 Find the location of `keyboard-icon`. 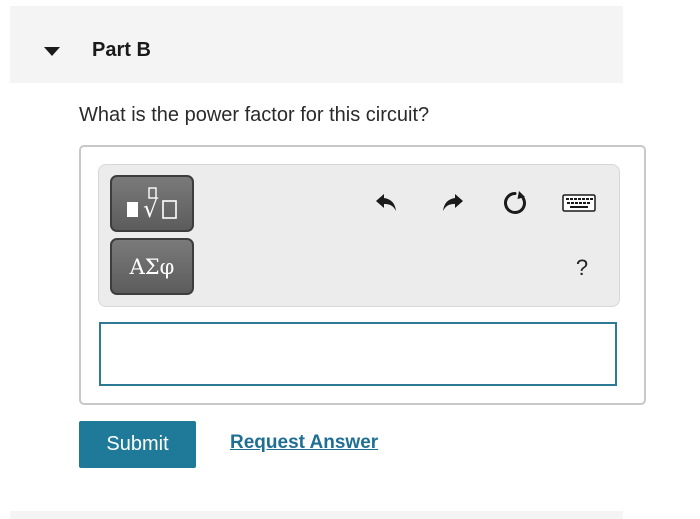

keyboard-icon is located at coordinates (579, 203).